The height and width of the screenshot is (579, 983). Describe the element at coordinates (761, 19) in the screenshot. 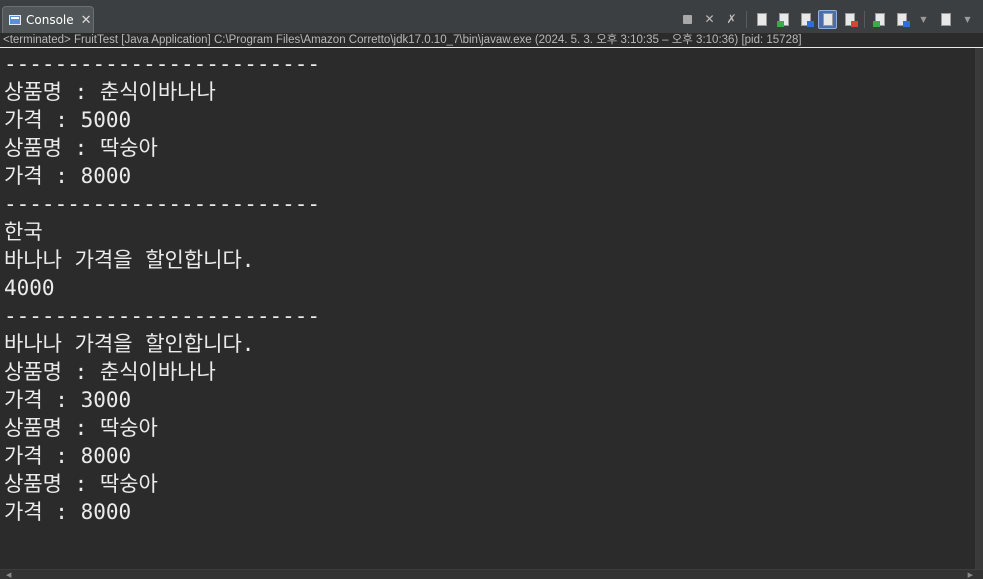

I see `scroll-lock-icon` at that location.